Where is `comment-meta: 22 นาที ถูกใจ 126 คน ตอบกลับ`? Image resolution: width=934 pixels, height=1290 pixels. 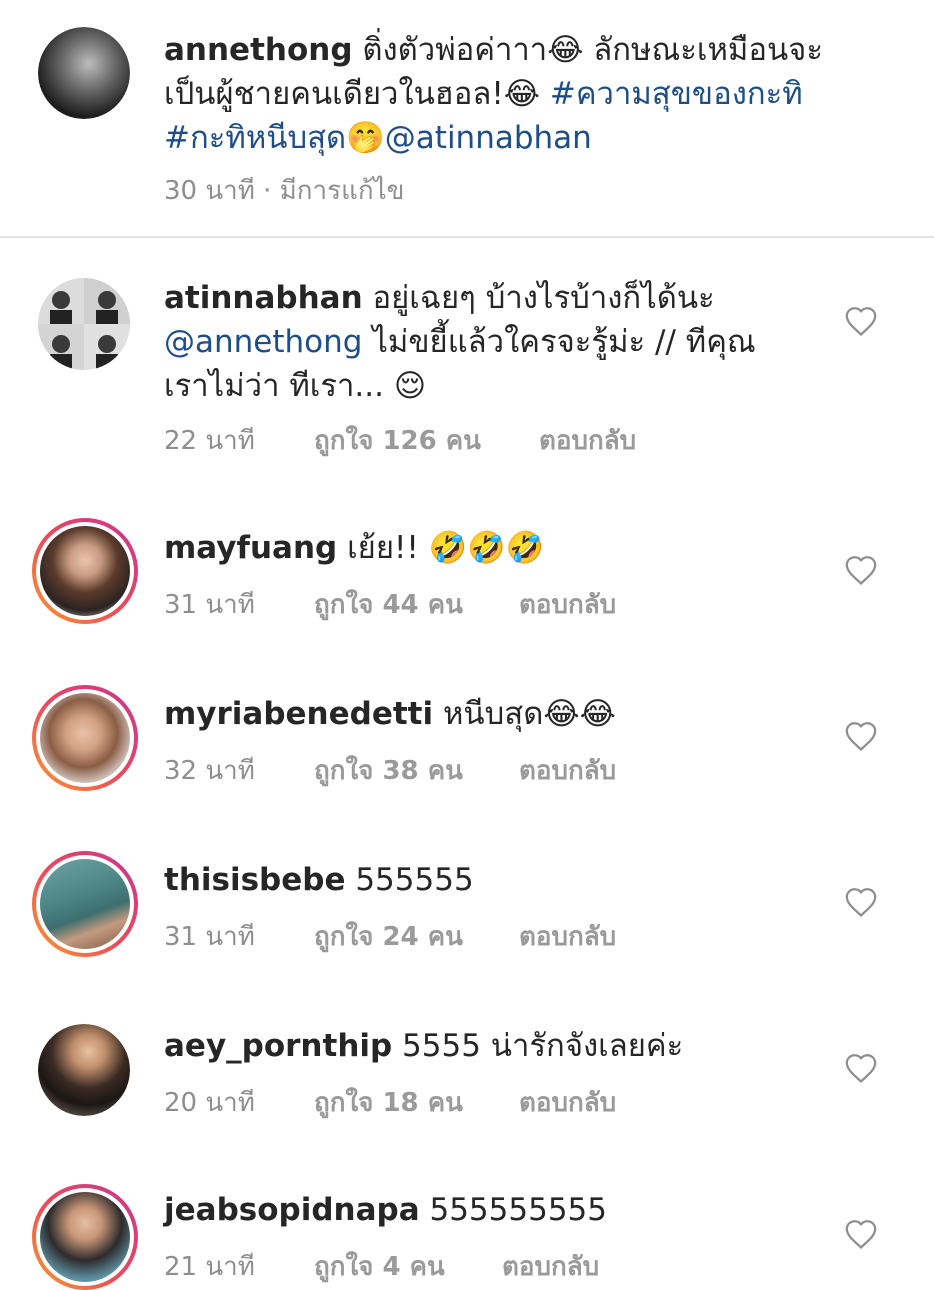 comment-meta: 22 นาที ถูกใจ 126 คน ตอบกลับ is located at coordinates (400, 440).